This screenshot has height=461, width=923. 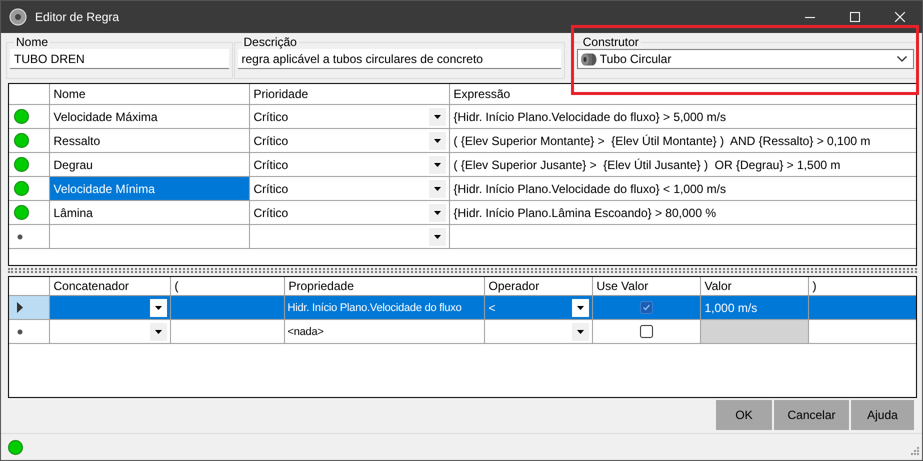 What do you see at coordinates (811, 415) in the screenshot?
I see `cancel-button: Cancelar` at bounding box center [811, 415].